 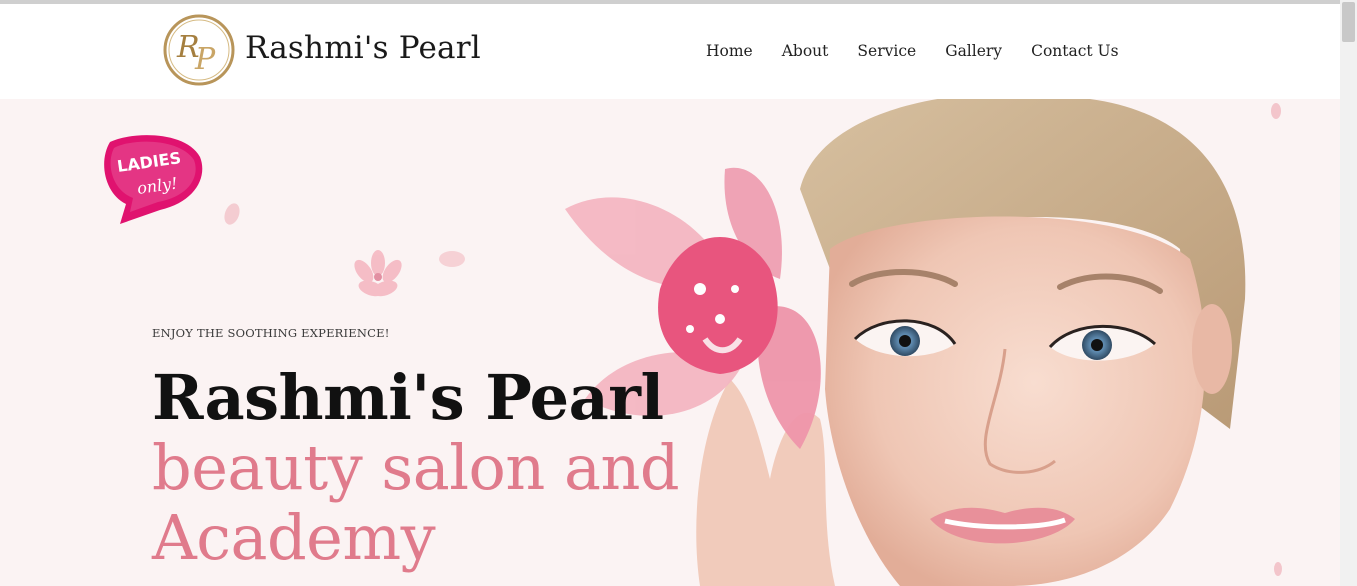 I want to click on nav-item-gallery: Gallery, so click(x=973, y=51).